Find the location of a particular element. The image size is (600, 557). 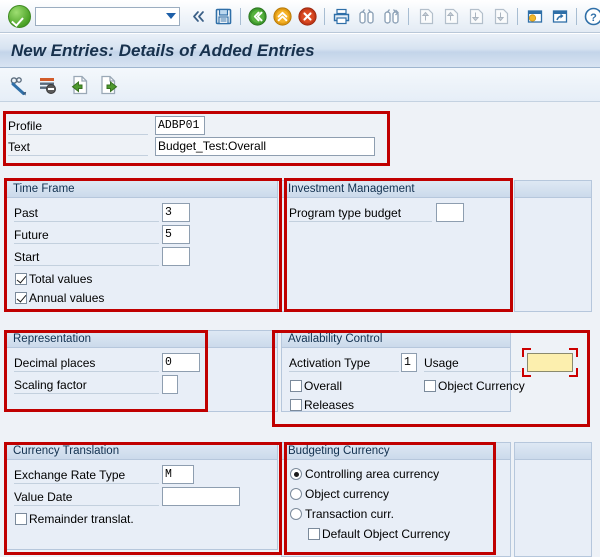

print-icon is located at coordinates (341, 16).